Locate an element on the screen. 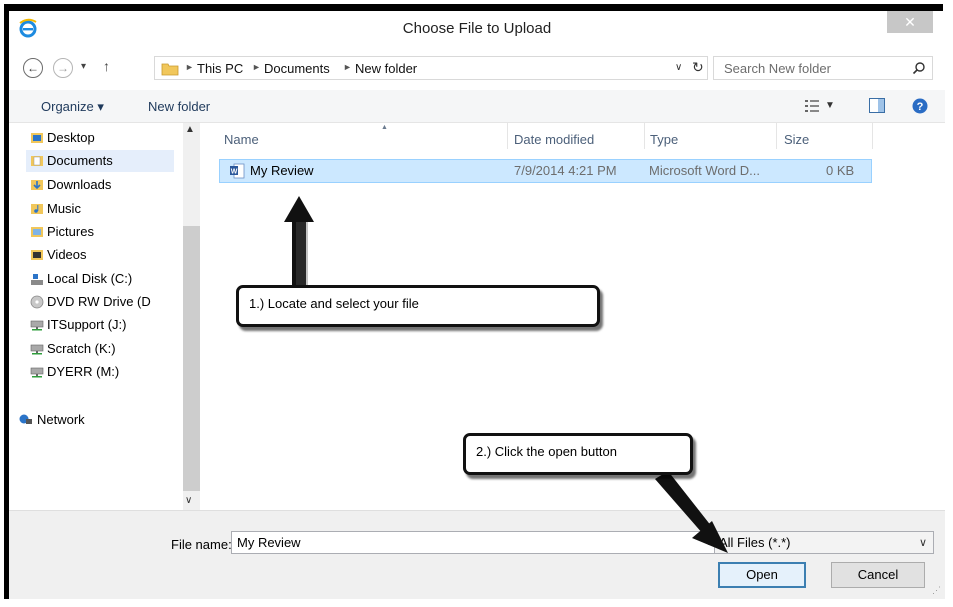  resize-grip-icon: ⋰ is located at coordinates (936, 590).